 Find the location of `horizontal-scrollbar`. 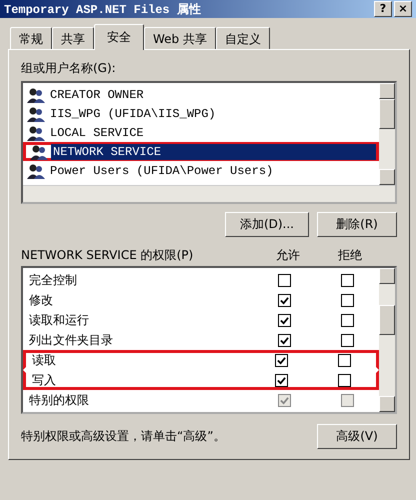

horizontal-scrollbar is located at coordinates (209, 193).